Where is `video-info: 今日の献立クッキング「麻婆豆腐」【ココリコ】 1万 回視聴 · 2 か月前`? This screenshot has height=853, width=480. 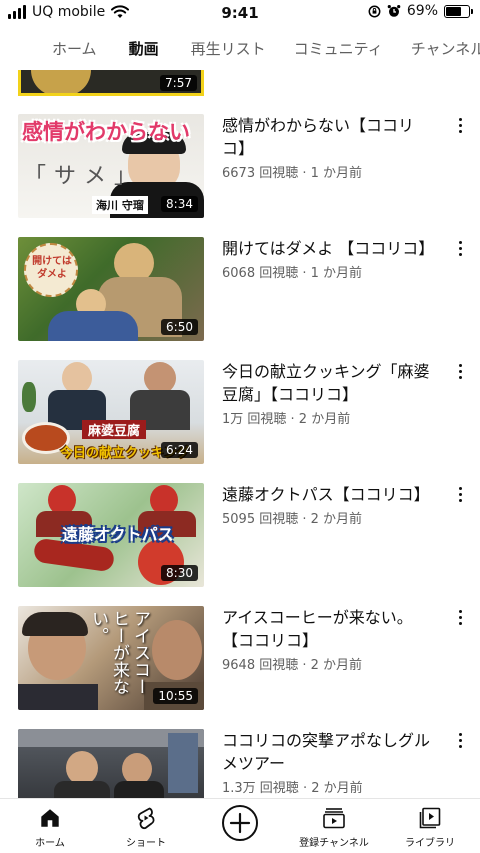 video-info: 今日の献立クッキング「麻婆豆腐」【ココリコ】 1万 回視聴 · 2 か月前 is located at coordinates (327, 393).